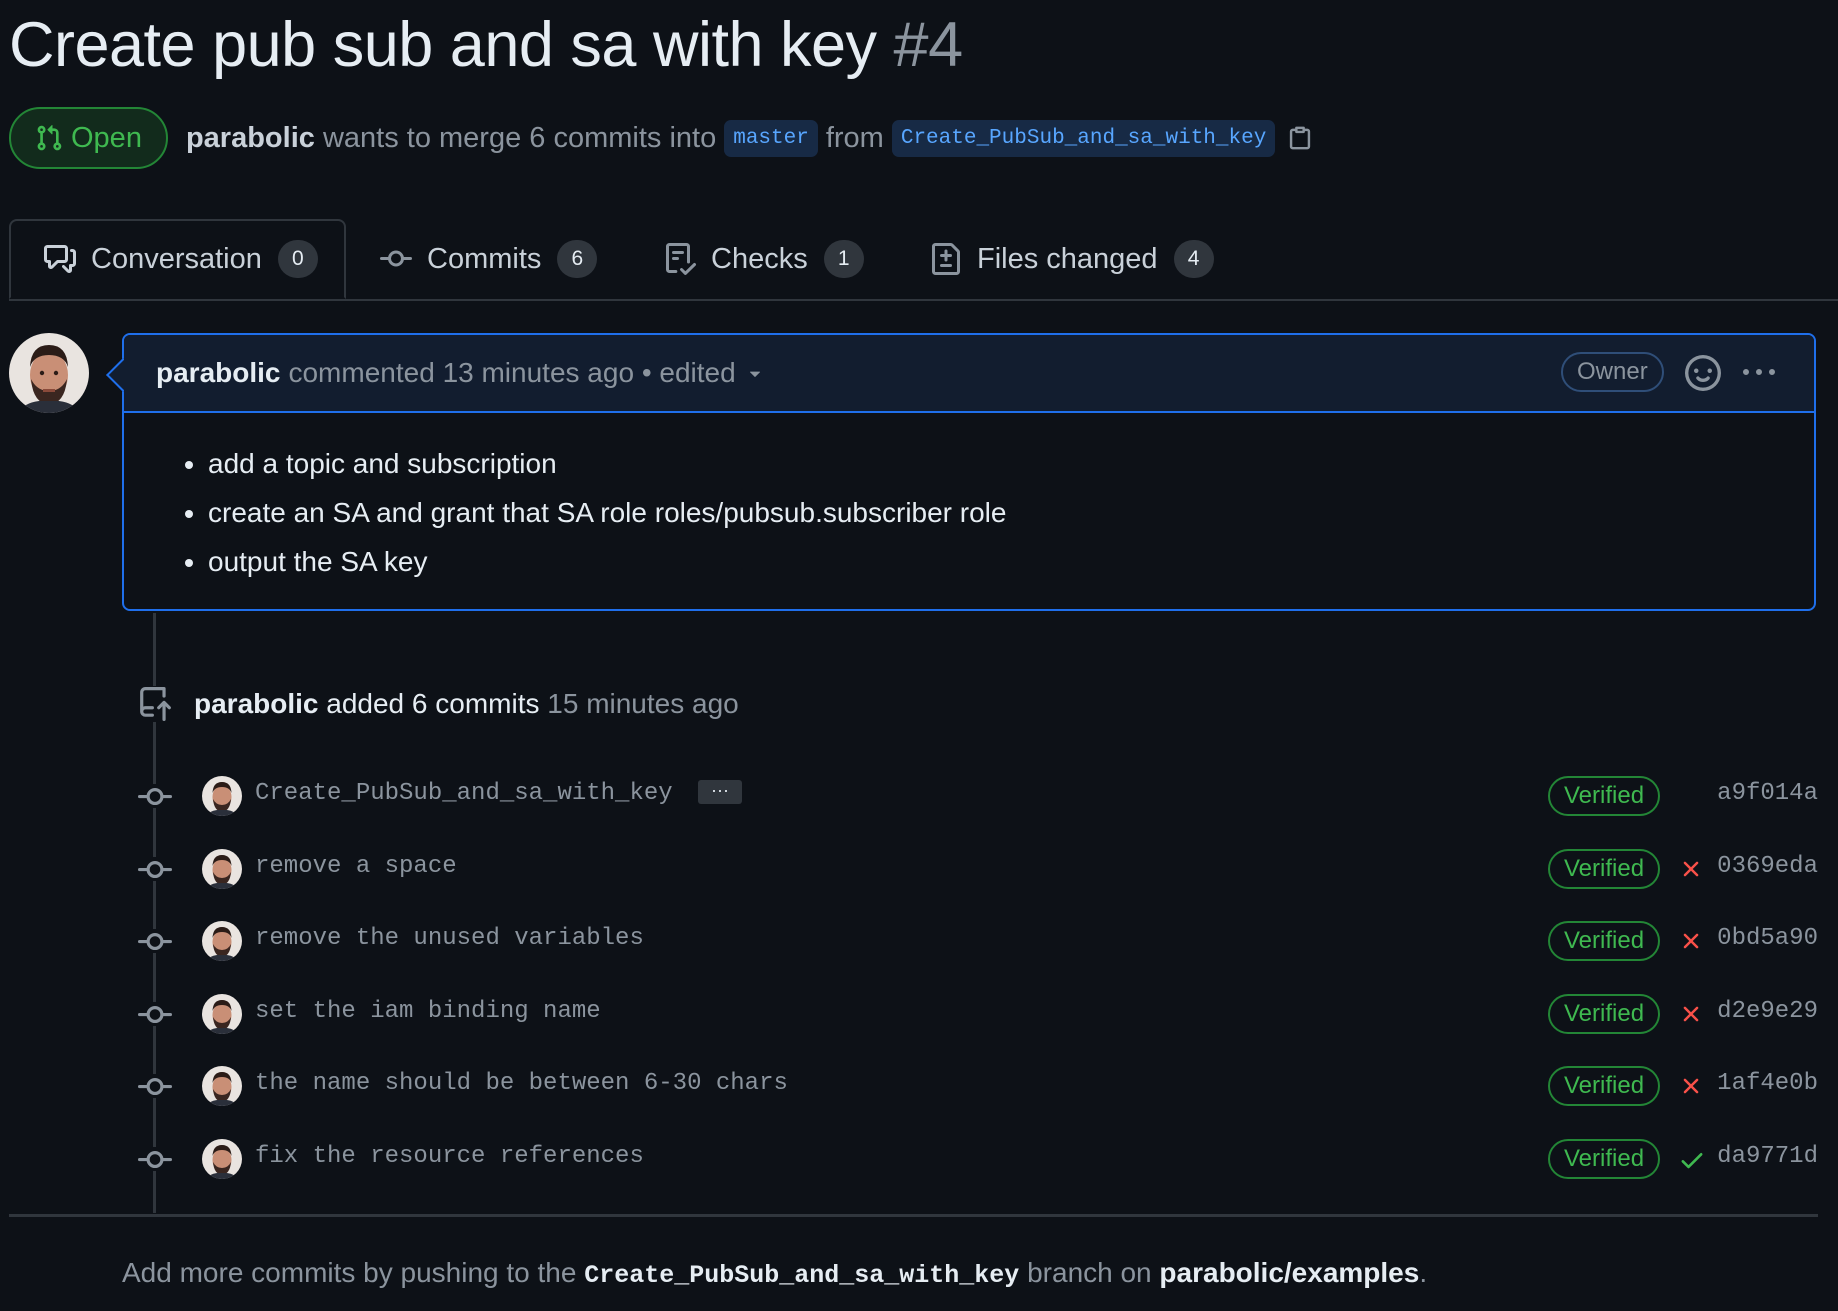 This screenshot has width=1838, height=1311. What do you see at coordinates (443, 45) in the screenshot?
I see `pr-title: Create pub sub and sa with key` at bounding box center [443, 45].